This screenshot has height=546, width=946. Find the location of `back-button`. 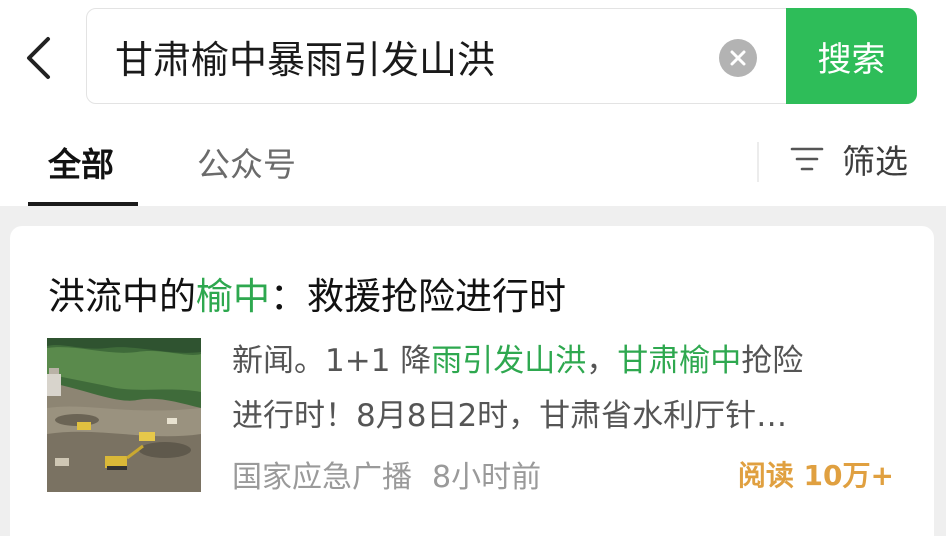

back-button is located at coordinates (38, 58).